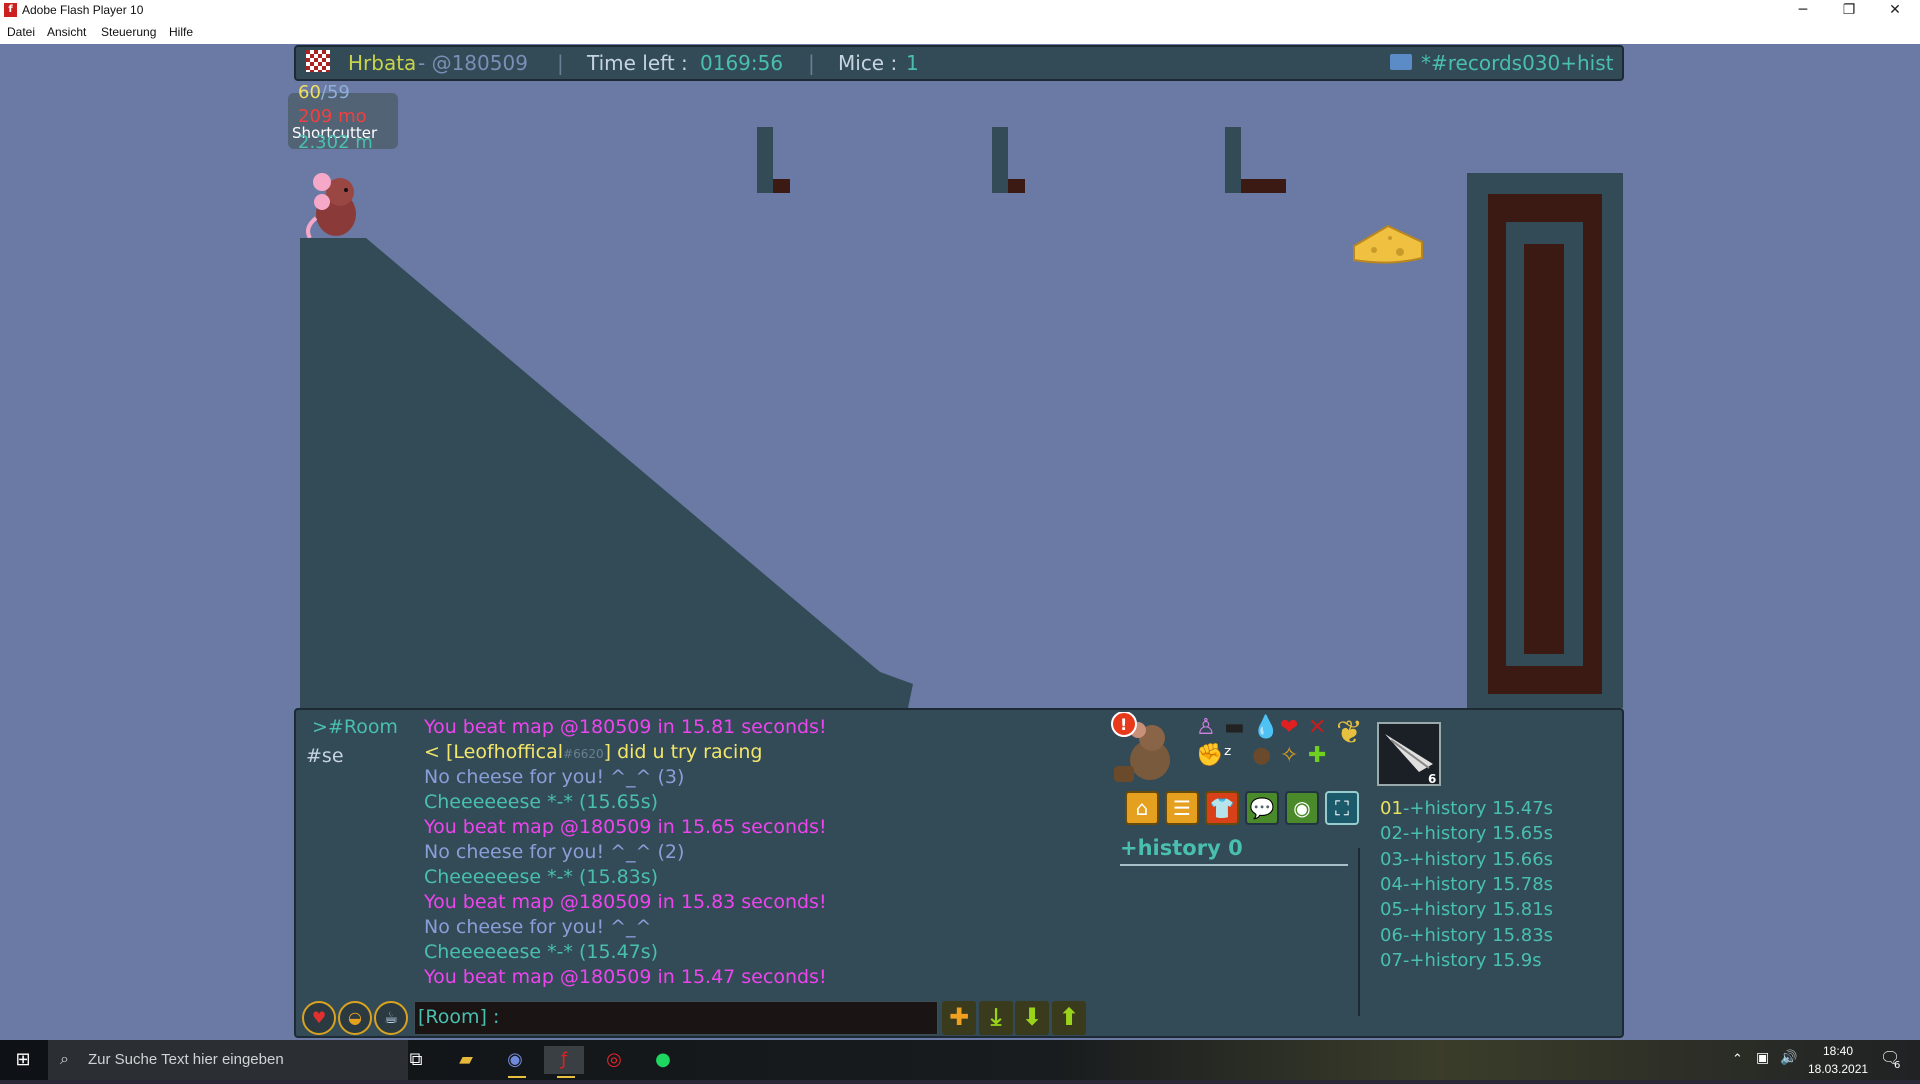  Describe the element at coordinates (663, 1060) in the screenshot. I see `spotify-icon: ●` at that location.